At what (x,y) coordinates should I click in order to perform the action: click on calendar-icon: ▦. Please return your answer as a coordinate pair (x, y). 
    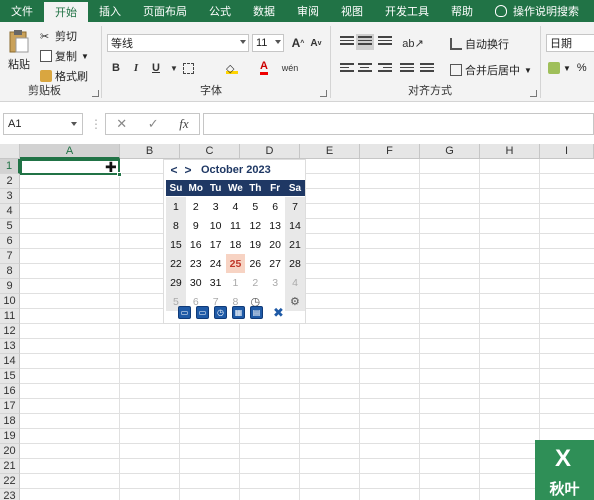
    Looking at the image, I should click on (238, 312).